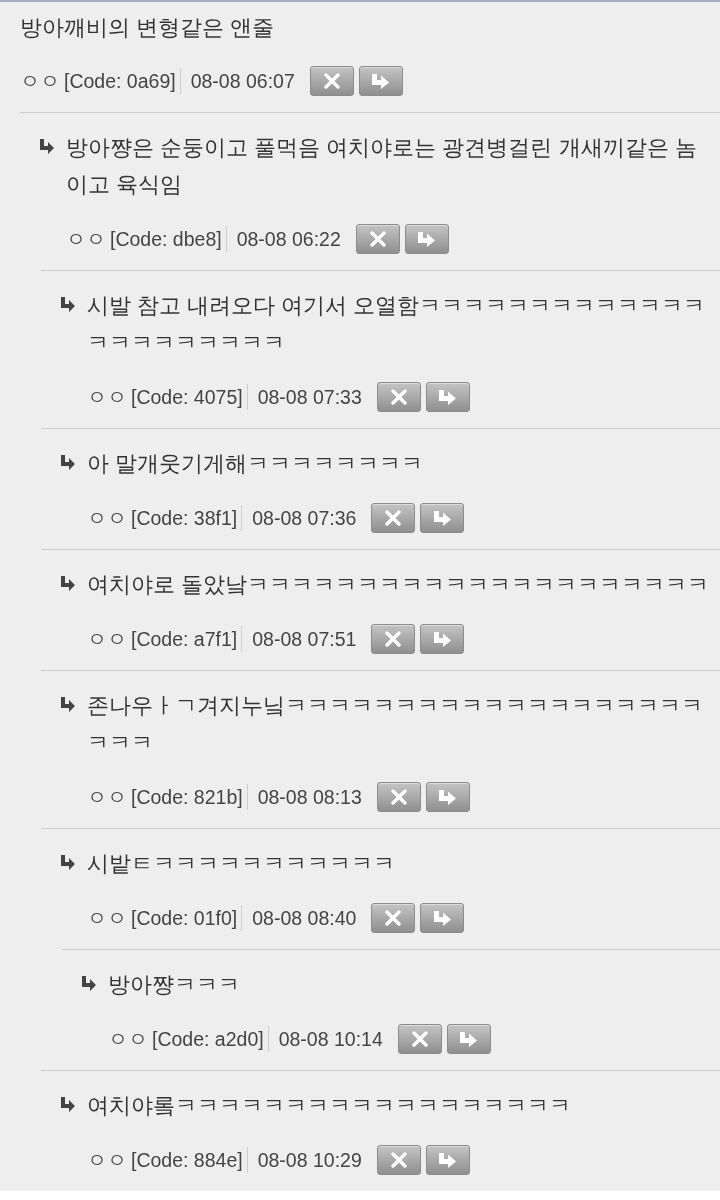 The image size is (720, 1200). What do you see at coordinates (184, 518) in the screenshot?
I see `comment-code: [Code: 38f1]` at bounding box center [184, 518].